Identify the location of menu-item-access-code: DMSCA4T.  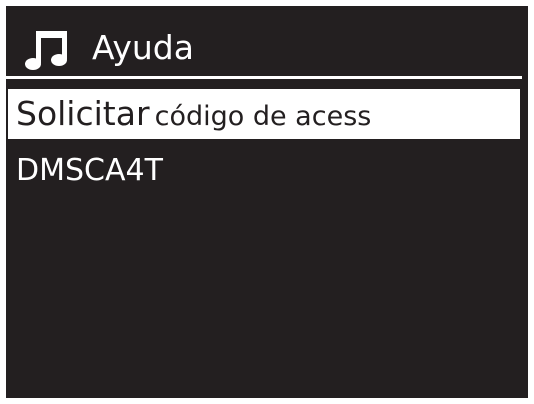
(264, 171).